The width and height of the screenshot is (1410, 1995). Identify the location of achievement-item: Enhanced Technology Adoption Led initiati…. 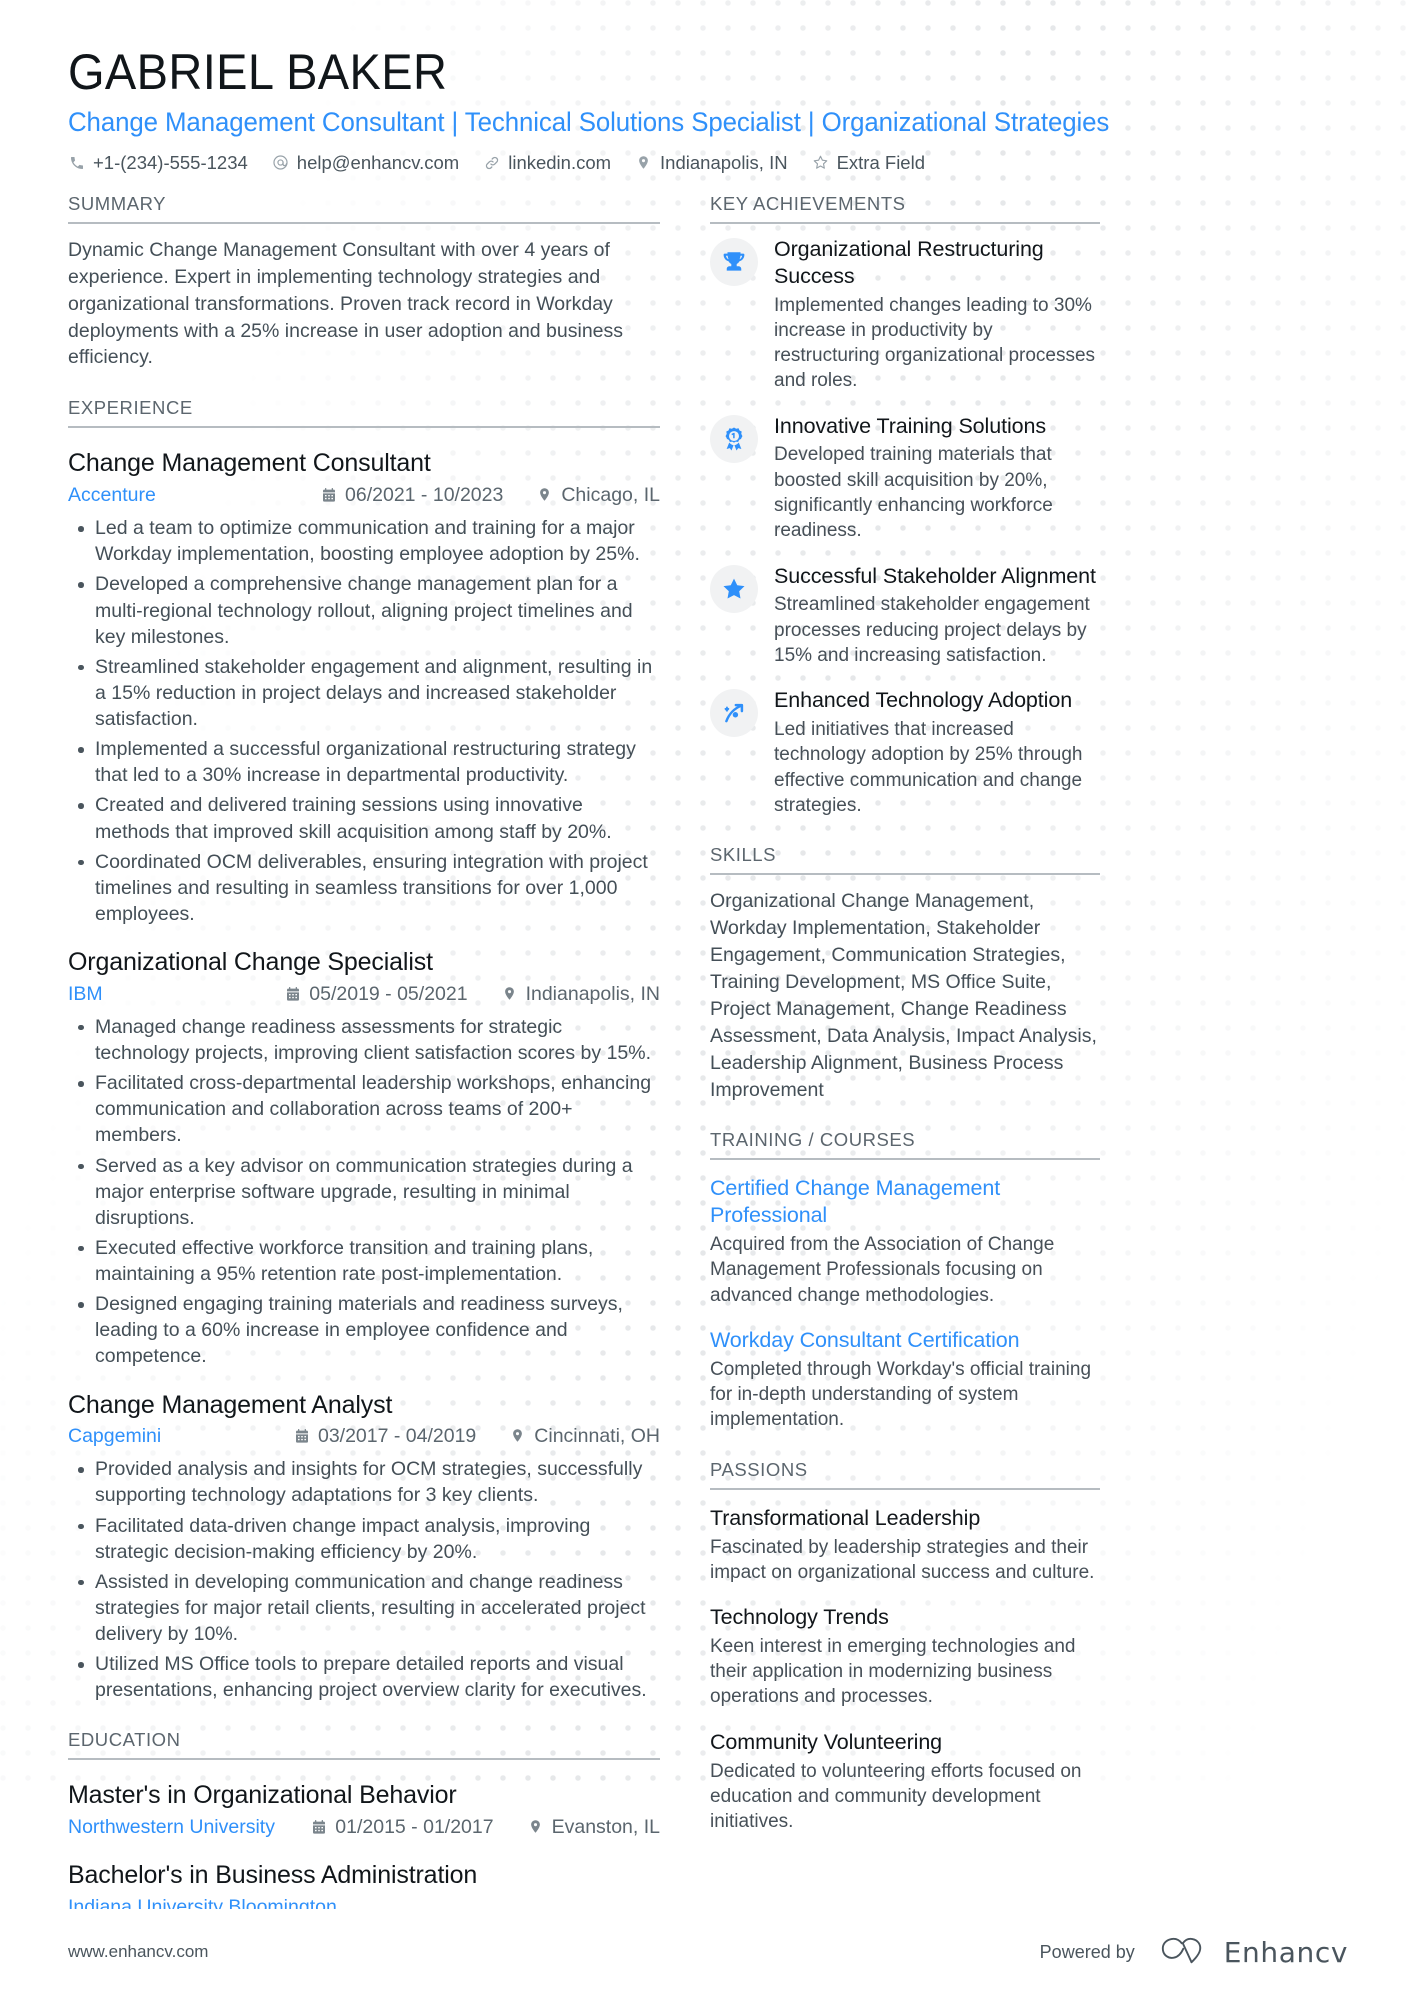
(905, 752).